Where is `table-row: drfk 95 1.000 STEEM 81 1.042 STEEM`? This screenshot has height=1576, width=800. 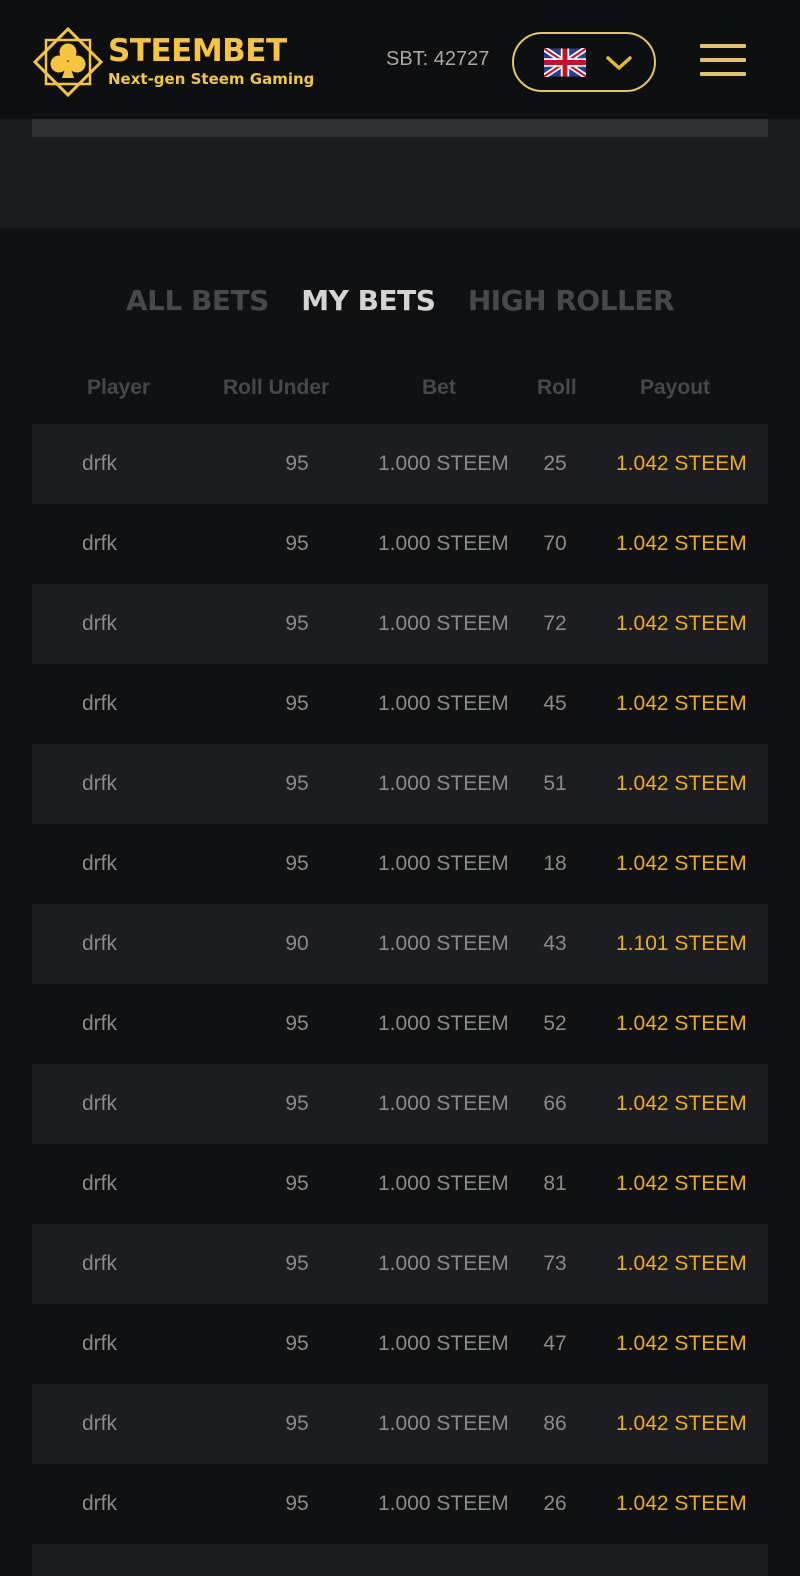
table-row: drfk 95 1.000 STEEM 81 1.042 STEEM is located at coordinates (400, 1184).